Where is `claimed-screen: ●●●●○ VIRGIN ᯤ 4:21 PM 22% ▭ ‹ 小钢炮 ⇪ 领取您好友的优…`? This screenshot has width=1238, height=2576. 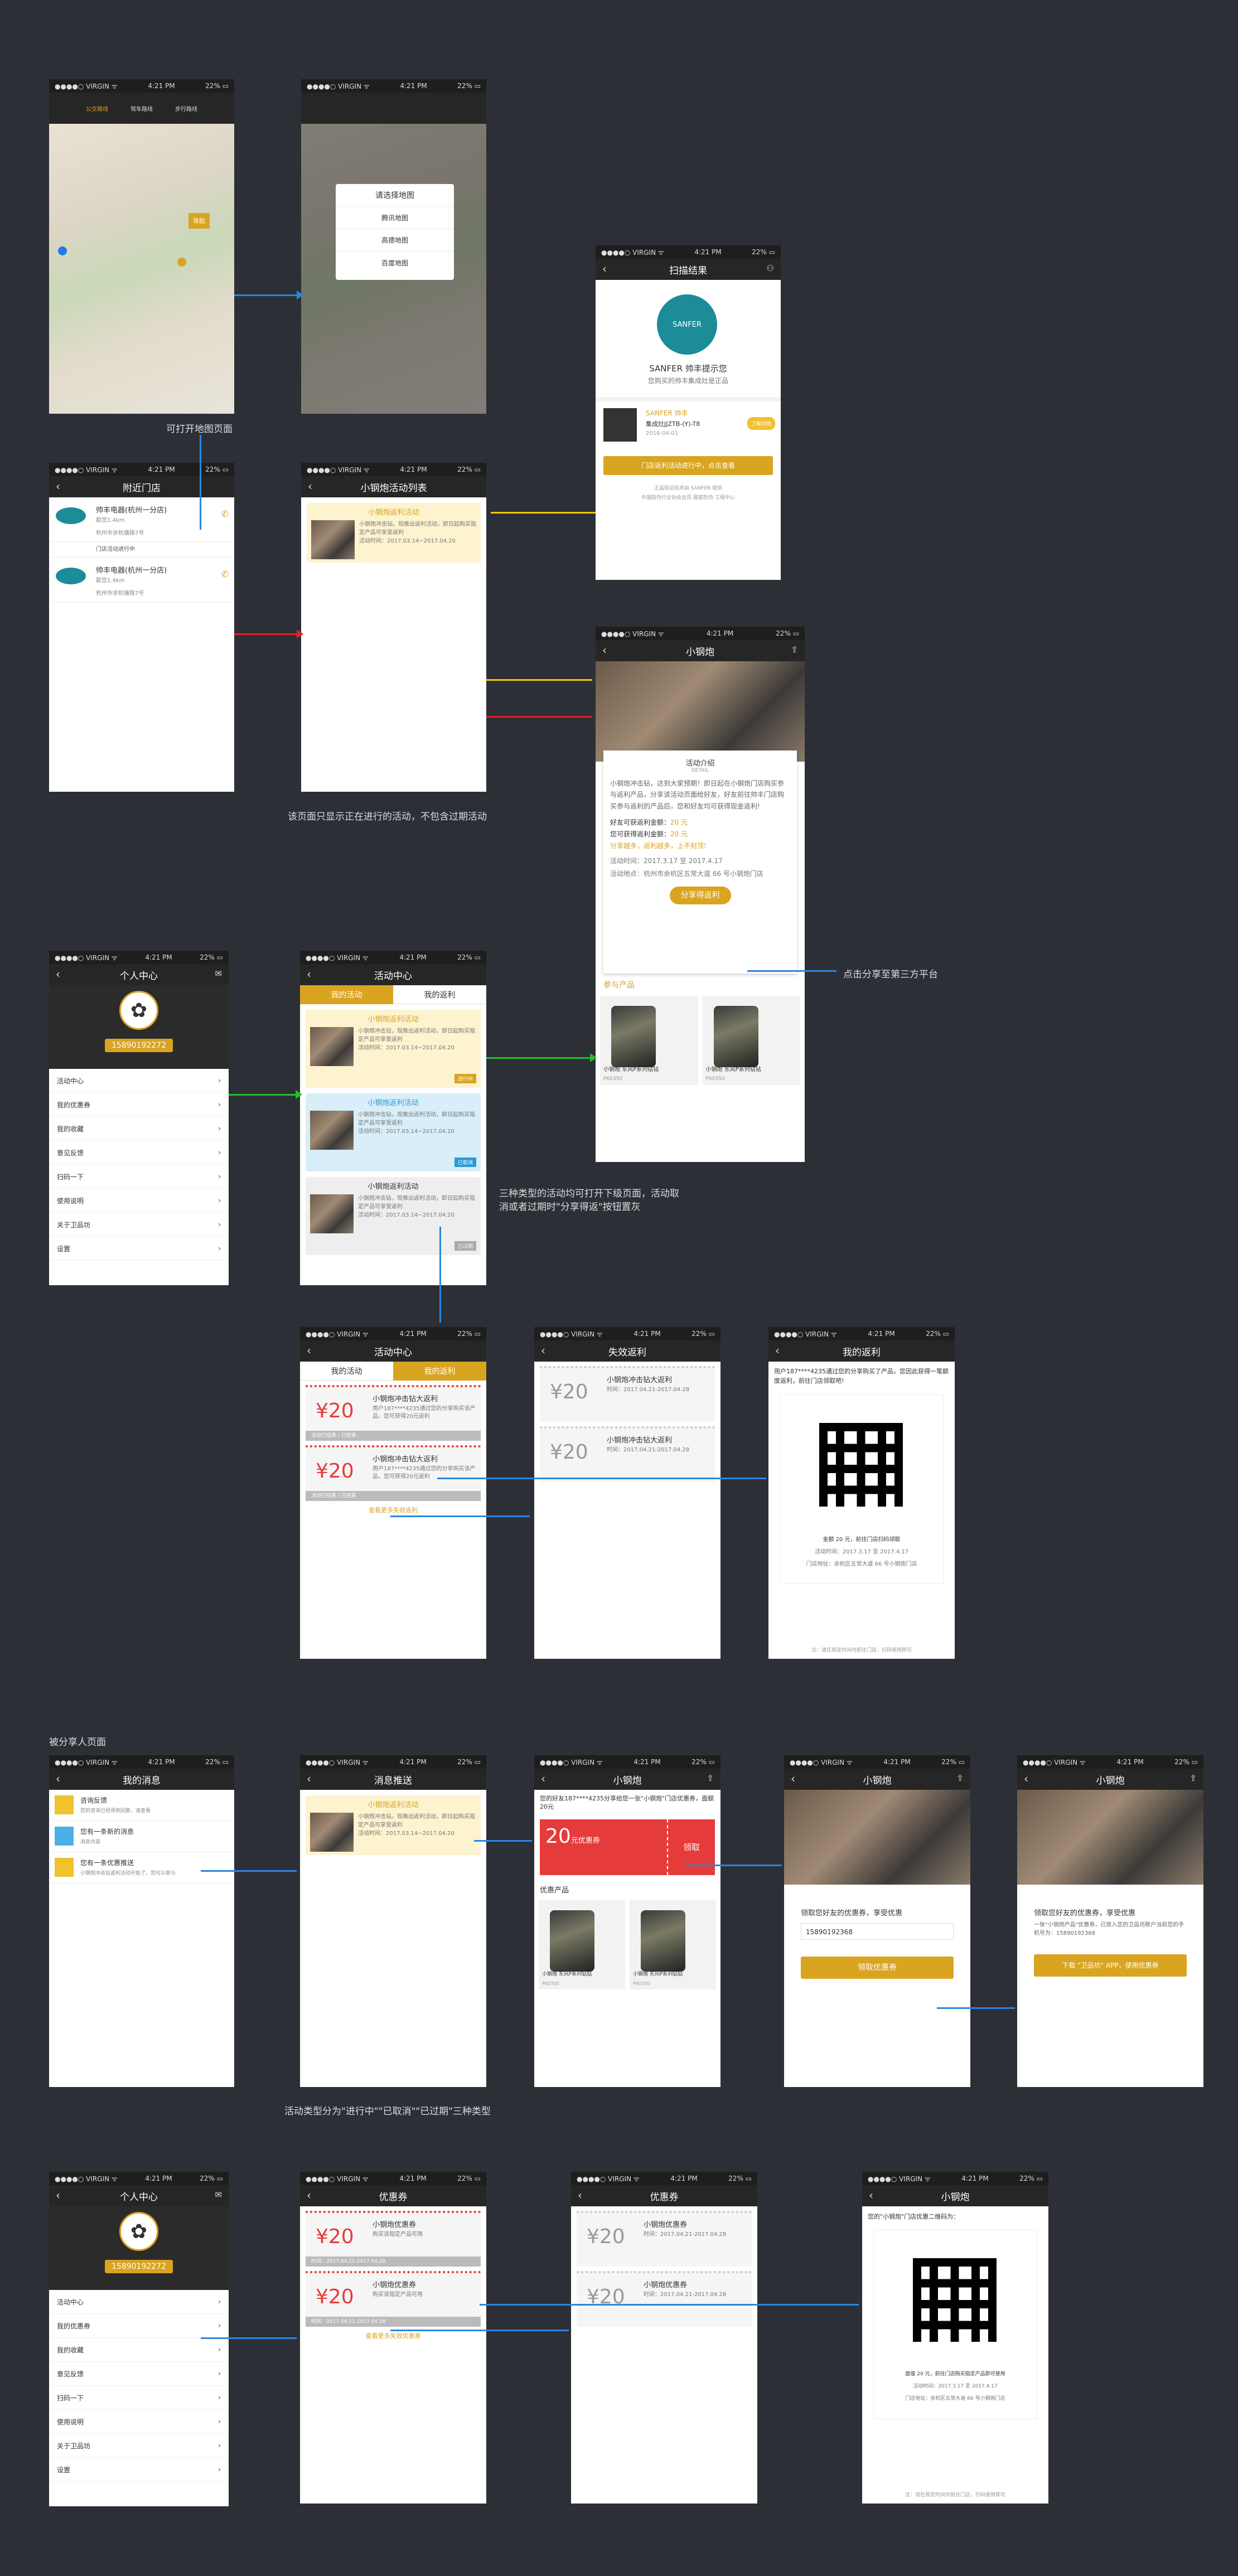 claimed-screen: ●●●●○ VIRGIN ᯤ 4:21 PM 22% ▭ ‹ 小钢炮 ⇪ 领取您好友的优… is located at coordinates (1110, 1921).